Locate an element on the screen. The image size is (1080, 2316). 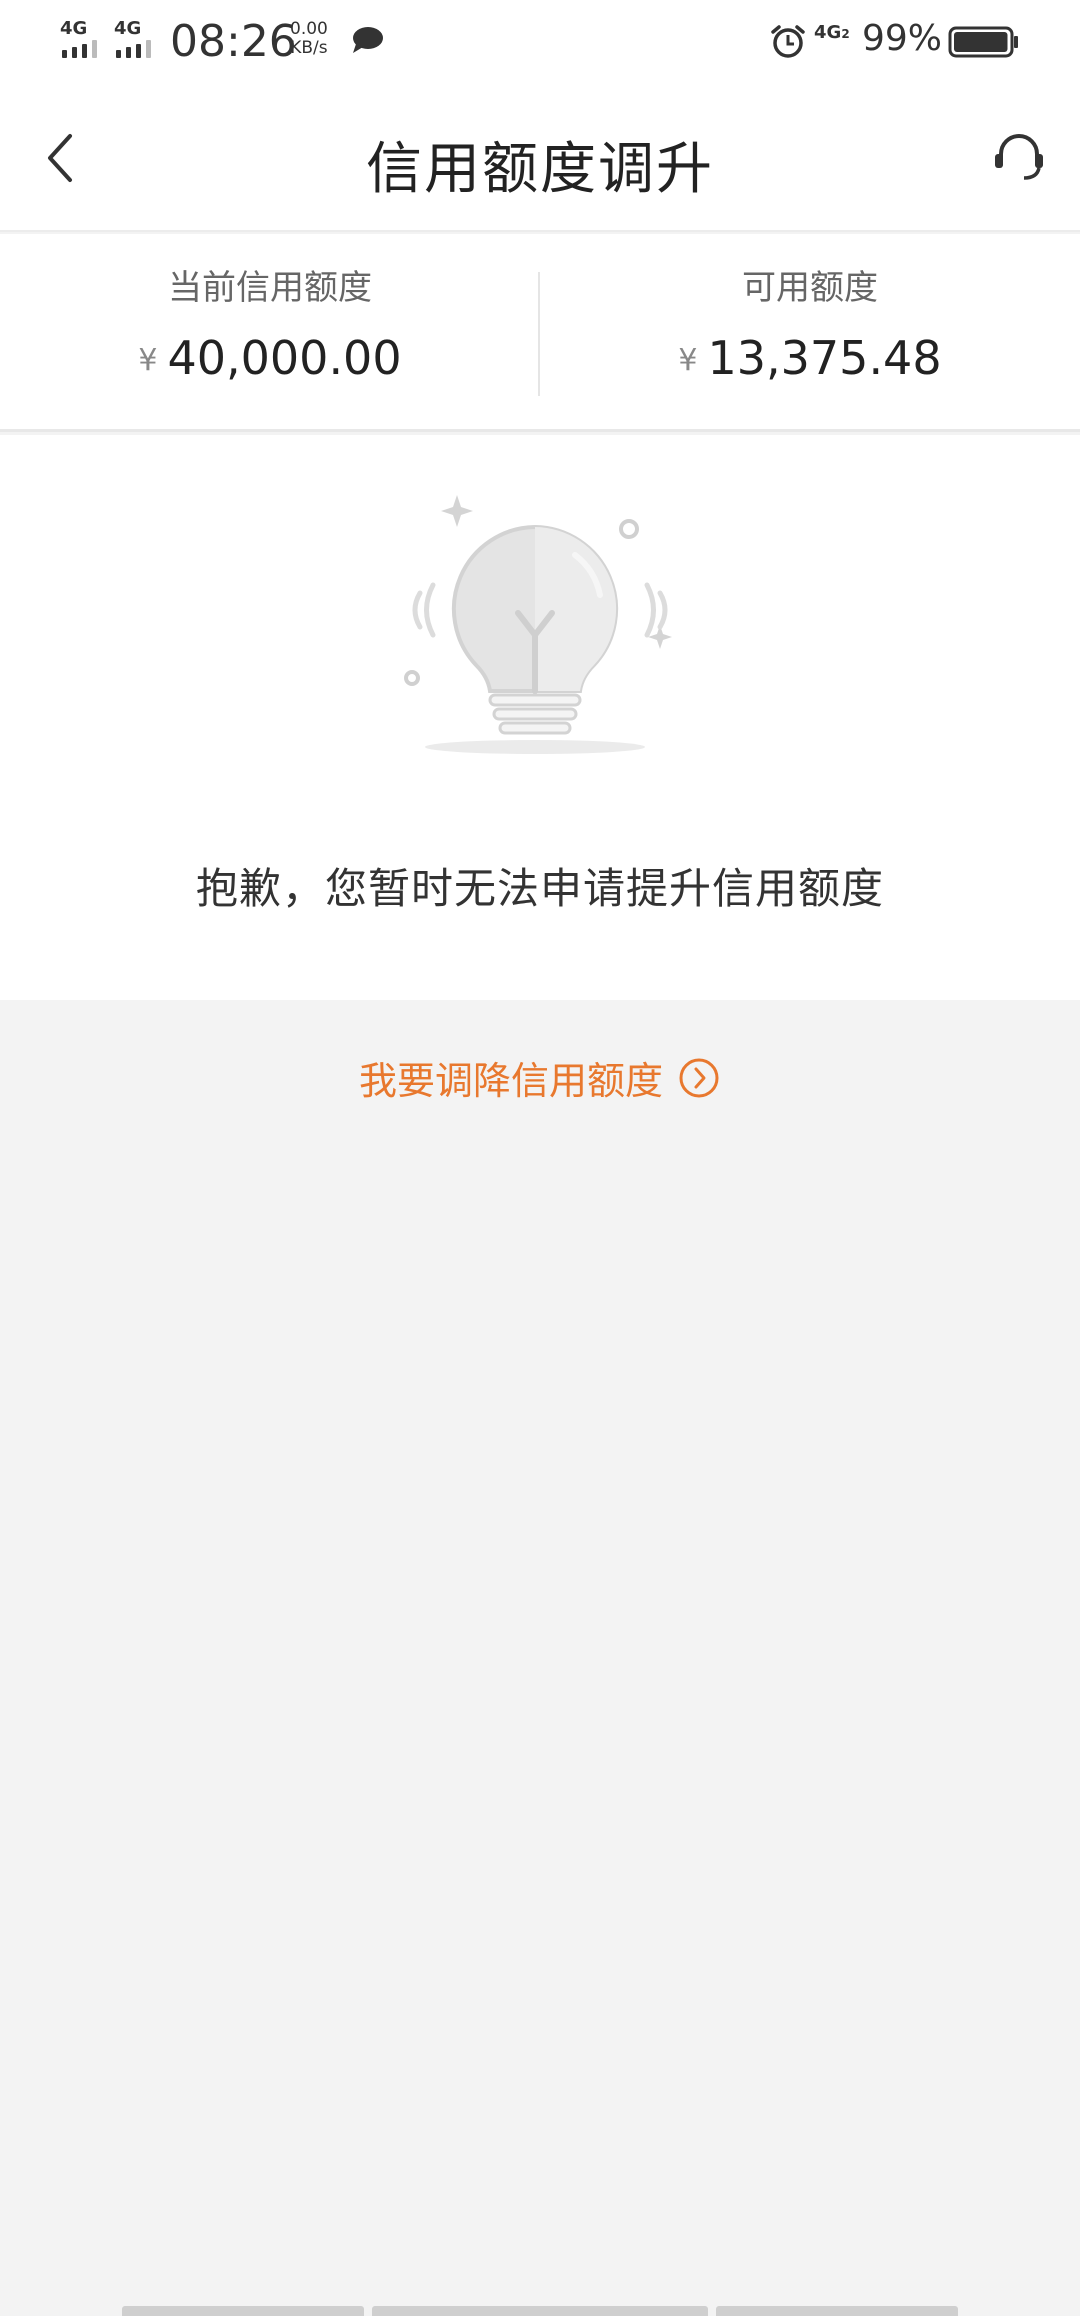
net-speed: 0.00 KB/s is located at coordinates (309, 39).